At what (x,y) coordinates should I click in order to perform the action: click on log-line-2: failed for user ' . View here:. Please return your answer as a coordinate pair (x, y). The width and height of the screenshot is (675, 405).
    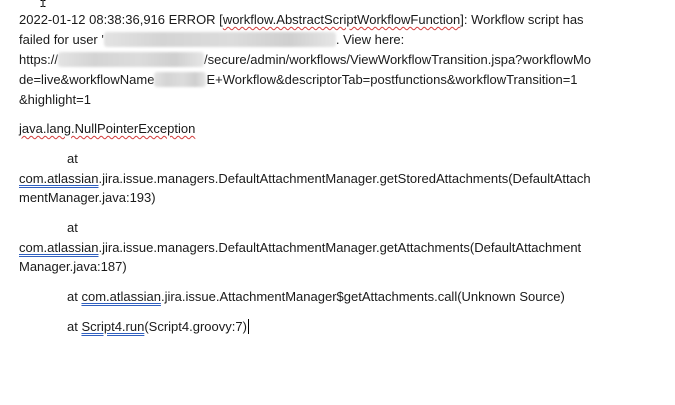
    Looking at the image, I should click on (211, 40).